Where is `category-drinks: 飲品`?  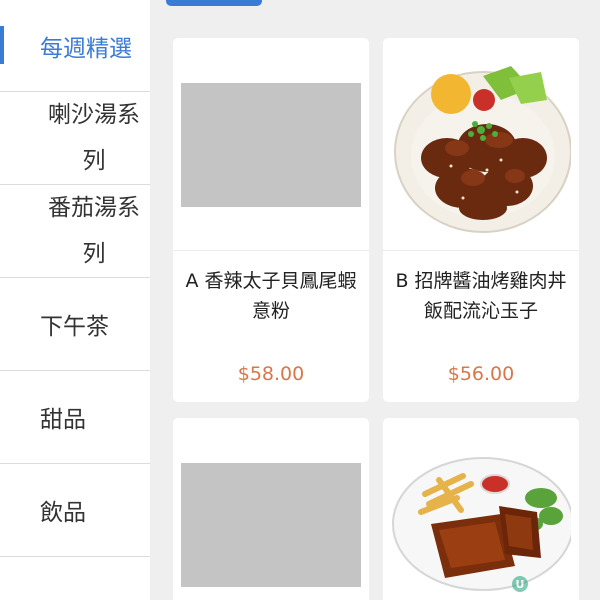
category-drinks: 飲品 is located at coordinates (75, 510).